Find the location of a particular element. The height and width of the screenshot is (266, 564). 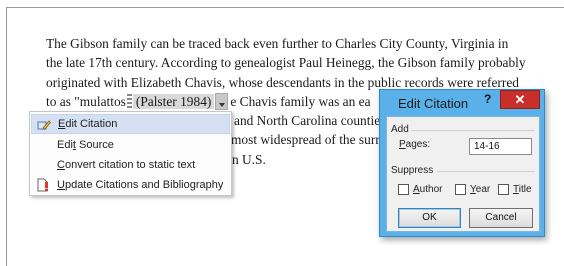

update-bibliography-icon is located at coordinates (43, 185).